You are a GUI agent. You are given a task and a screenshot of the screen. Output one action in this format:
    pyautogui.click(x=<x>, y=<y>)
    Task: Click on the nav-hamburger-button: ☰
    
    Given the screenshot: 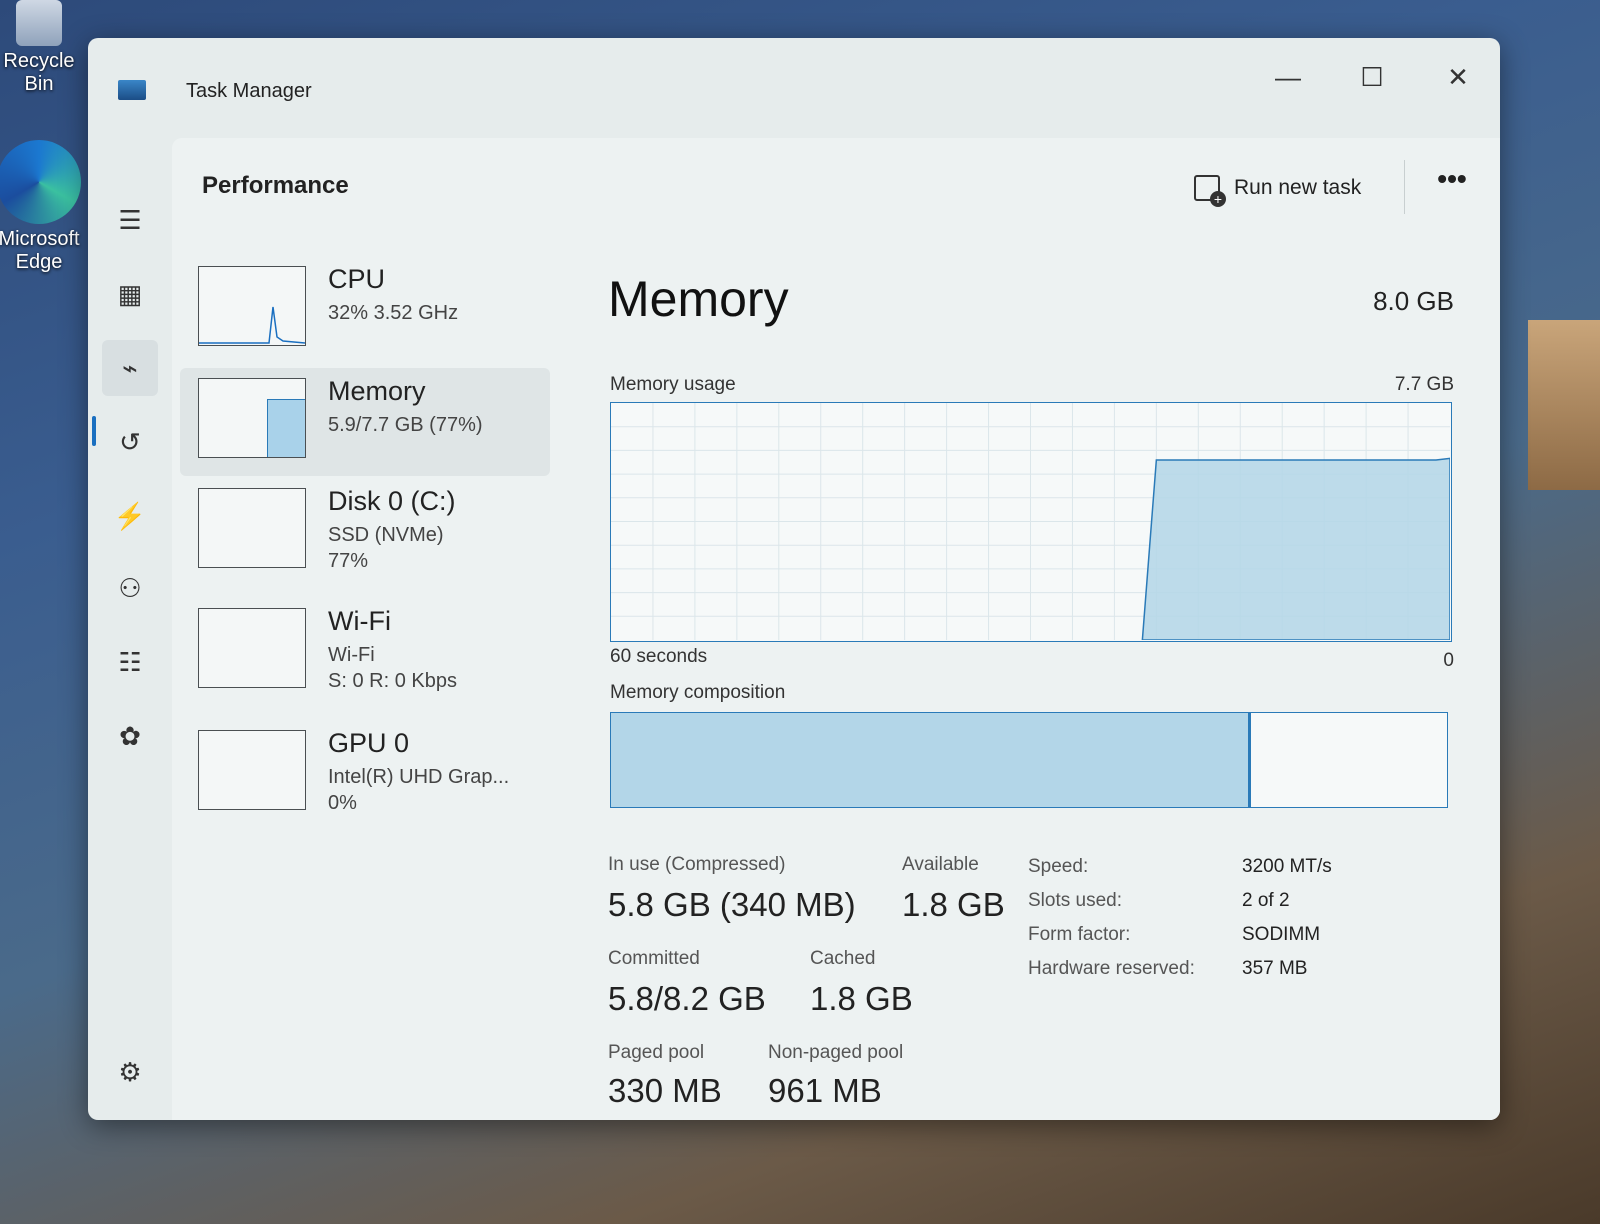 What is the action you would take?
    pyautogui.click(x=130, y=220)
    